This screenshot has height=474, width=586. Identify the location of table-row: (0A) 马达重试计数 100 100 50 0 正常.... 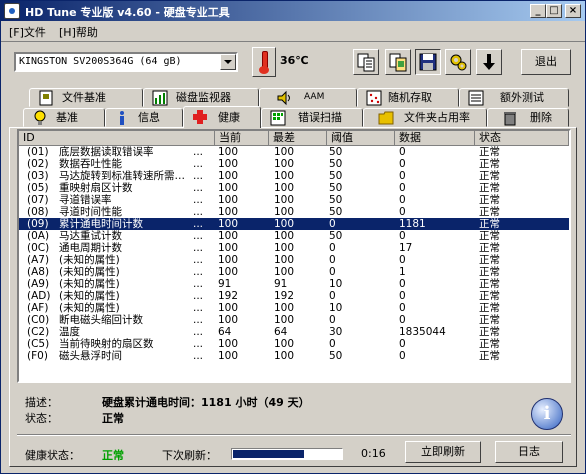
(294, 236).